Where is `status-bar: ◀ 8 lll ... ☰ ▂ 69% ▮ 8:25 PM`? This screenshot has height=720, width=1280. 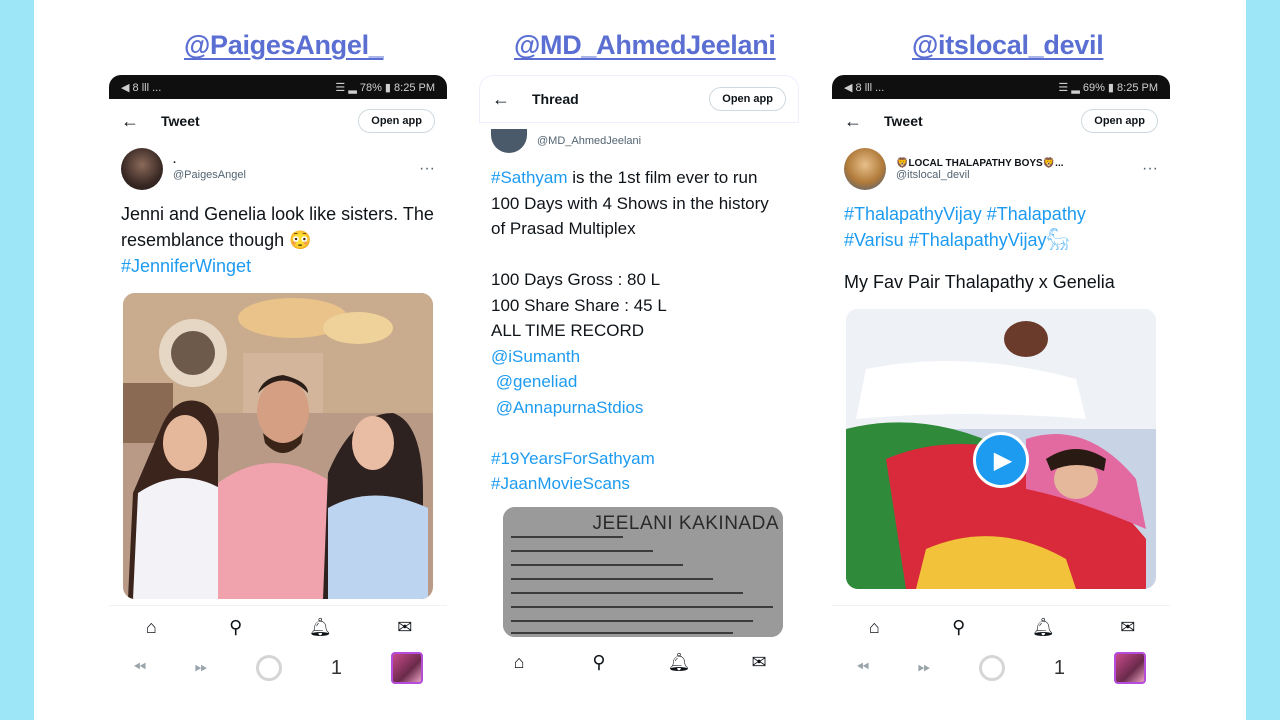
status-bar: ◀ 8 lll ... ☰ ▂ 69% ▮ 8:25 PM is located at coordinates (1001, 87).